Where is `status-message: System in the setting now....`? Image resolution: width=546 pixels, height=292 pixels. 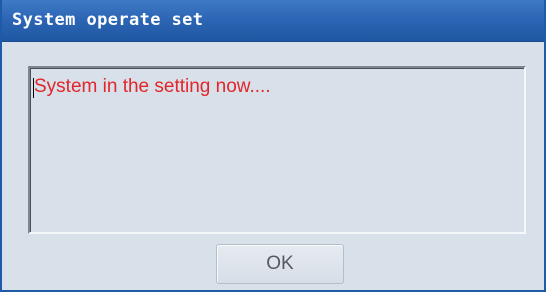
status-message: System in the setting now.... is located at coordinates (152, 86).